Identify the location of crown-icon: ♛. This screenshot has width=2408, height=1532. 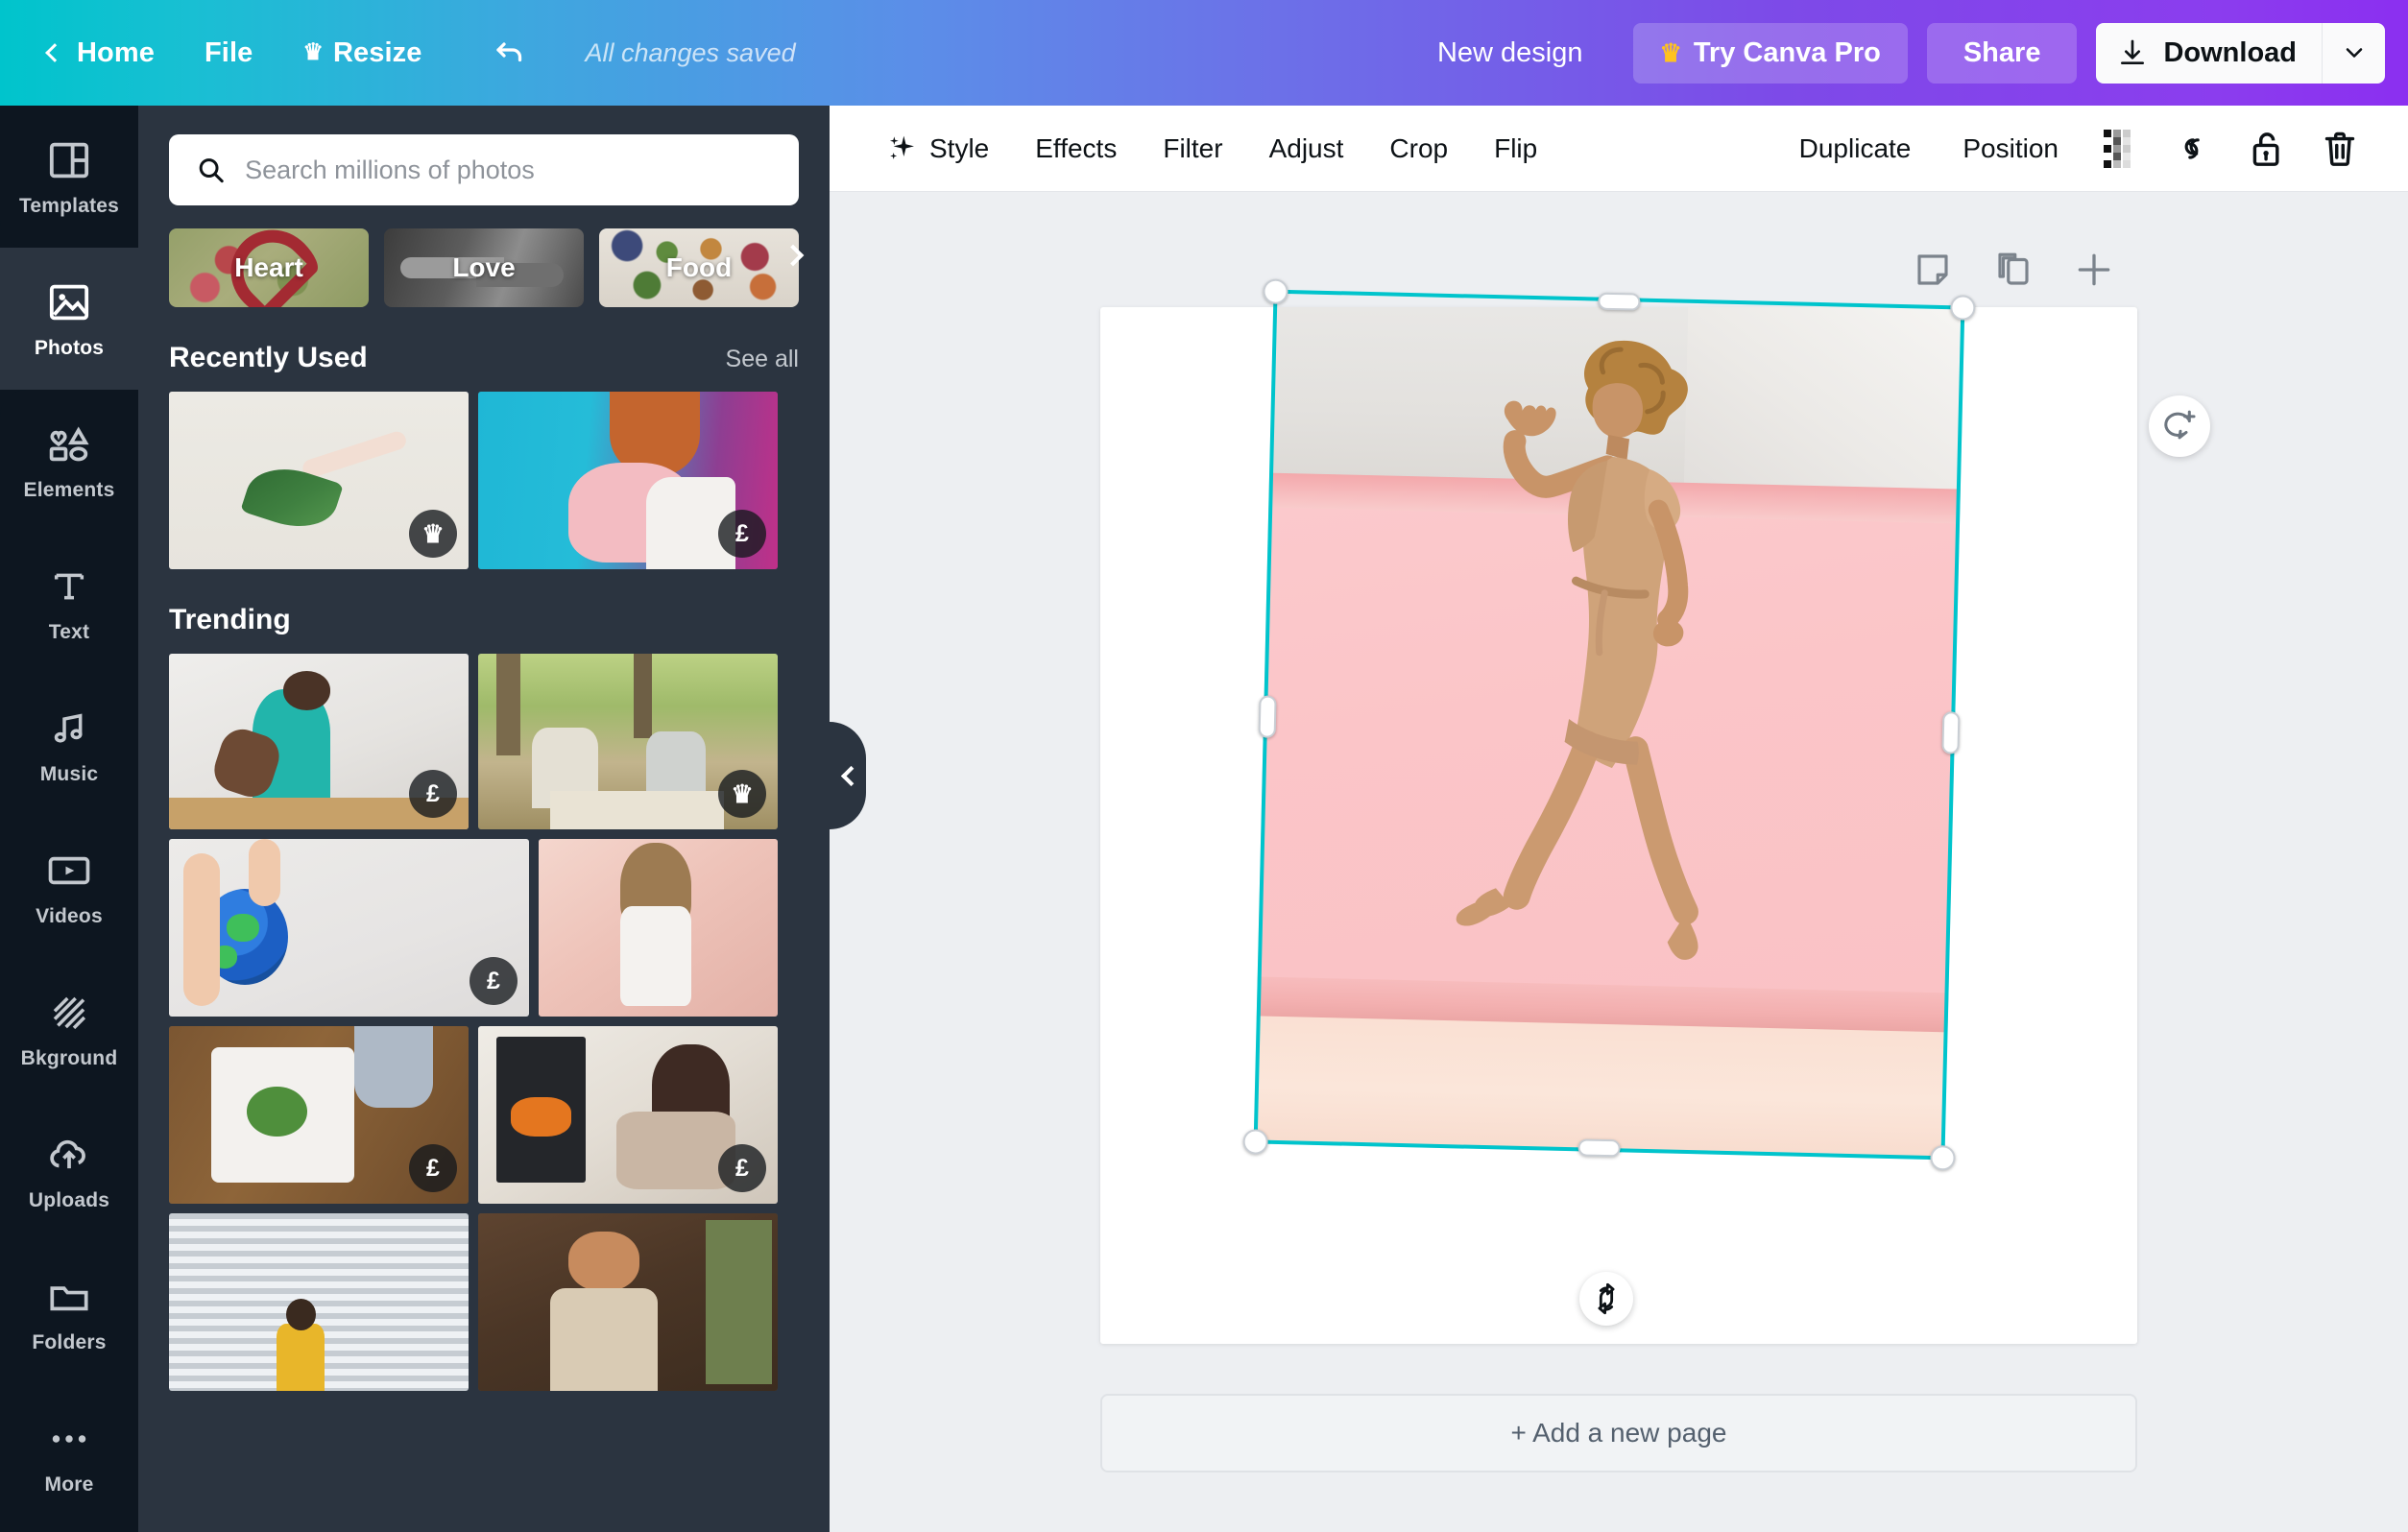
(1671, 52).